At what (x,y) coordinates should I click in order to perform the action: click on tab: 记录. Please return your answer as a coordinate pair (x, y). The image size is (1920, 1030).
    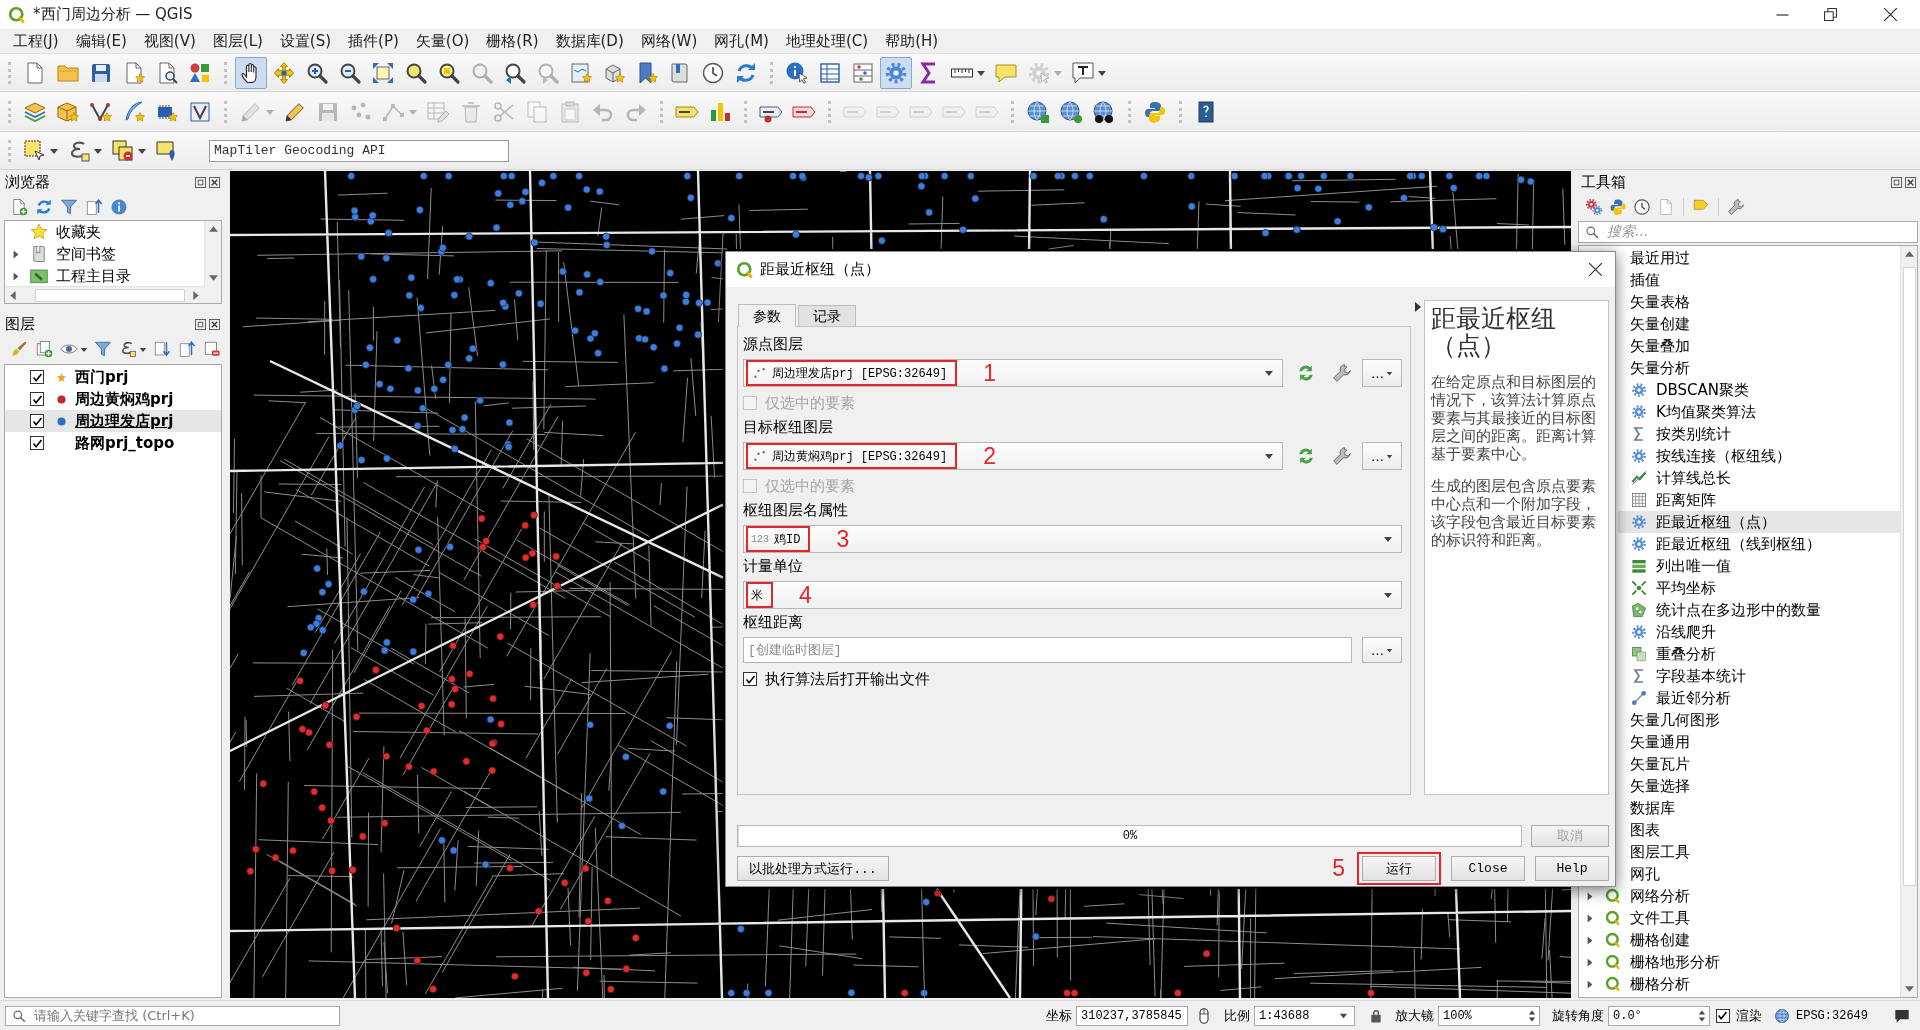
    Looking at the image, I should click on (827, 315).